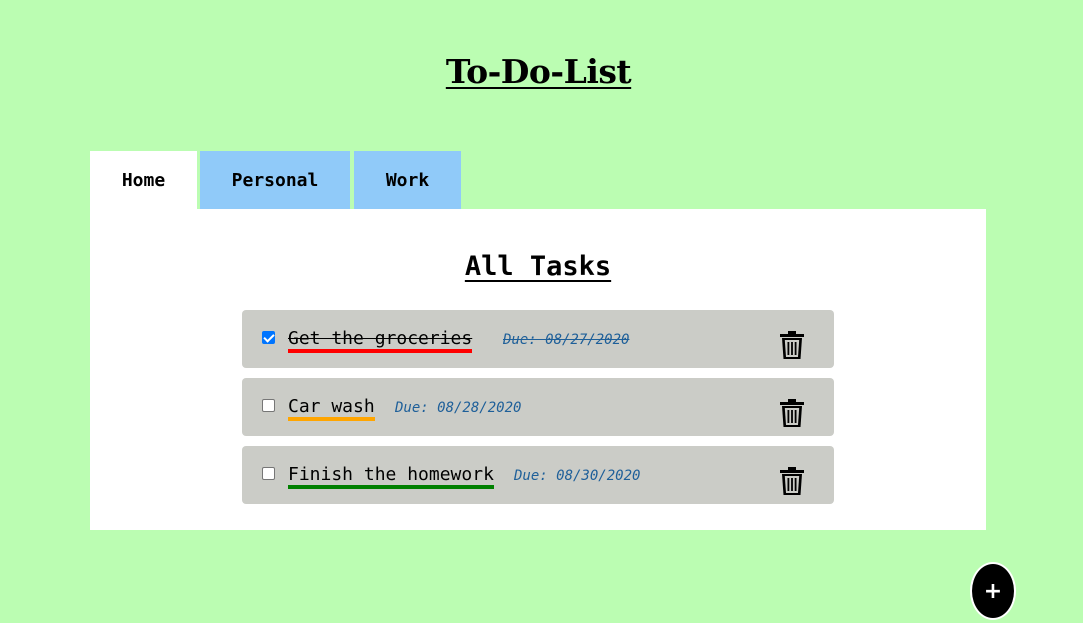 This screenshot has width=1083, height=623. I want to click on task-name-text: Car wash, so click(331, 406).